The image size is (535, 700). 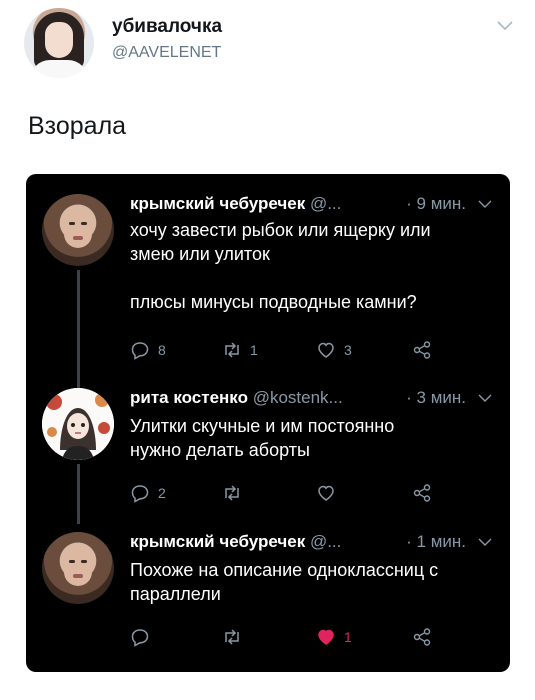 What do you see at coordinates (166, 53) in the screenshot?
I see `user-handle: @AAVELENET` at bounding box center [166, 53].